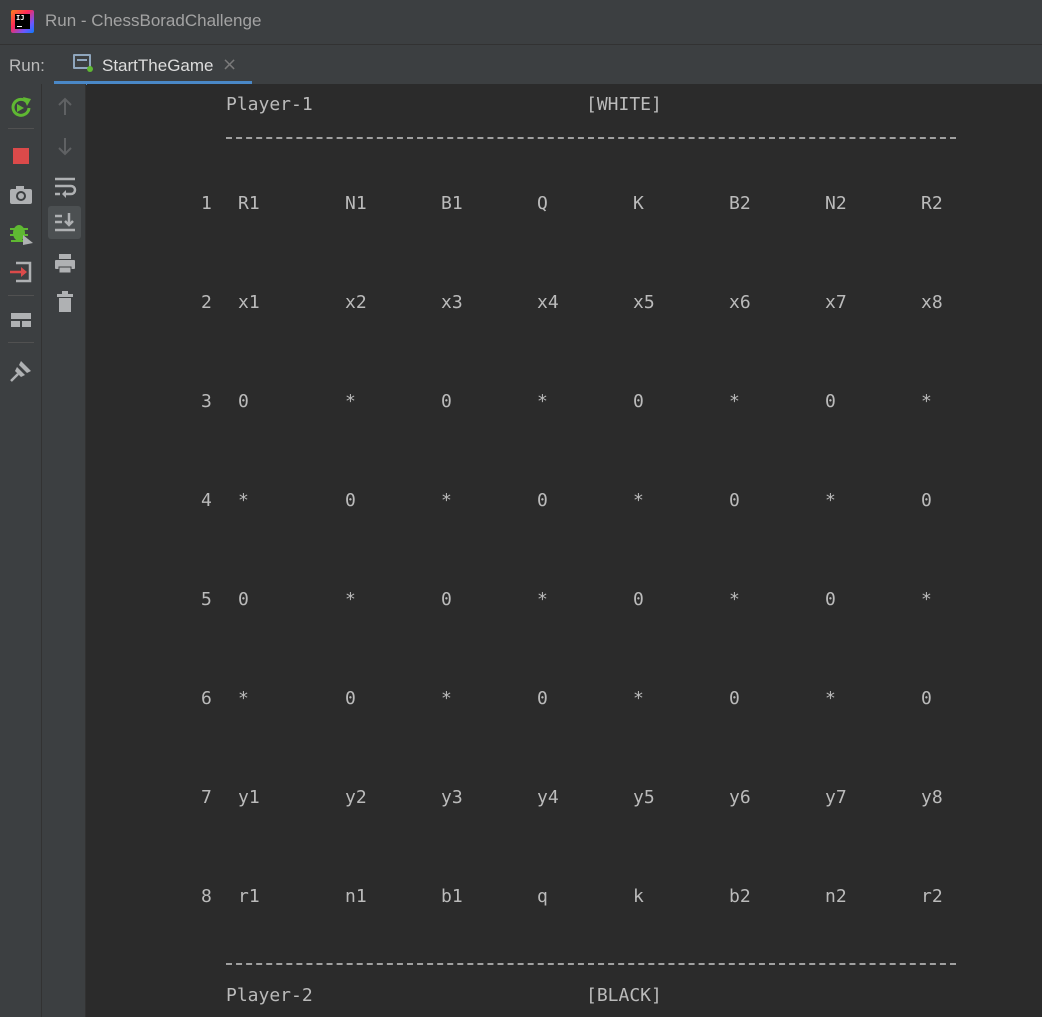  I want to click on board-cell: Q, so click(542, 203).